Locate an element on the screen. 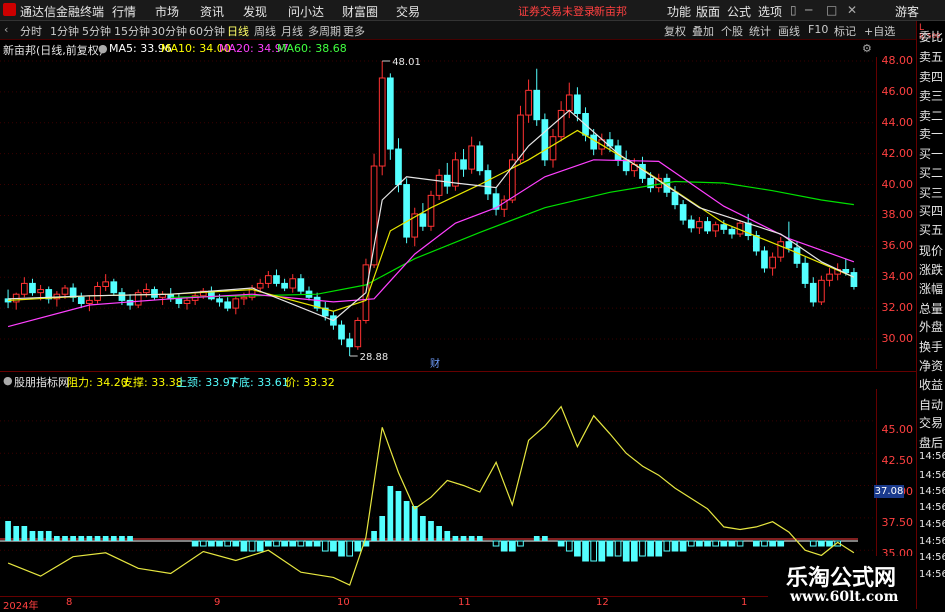 The width and height of the screenshot is (945, 612). side-item-15: 外盘 is located at coordinates (931, 326).